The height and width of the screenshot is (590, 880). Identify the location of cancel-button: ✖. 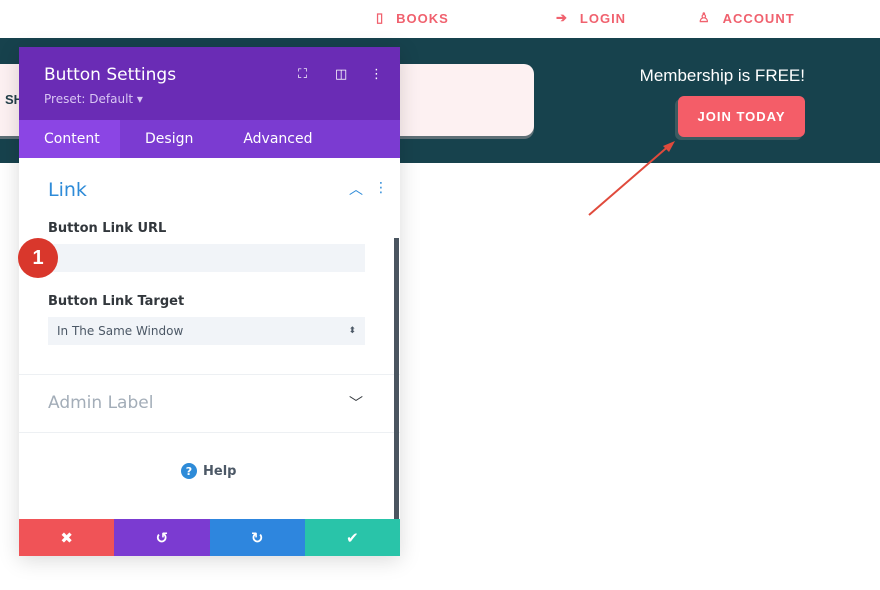
(67, 537).